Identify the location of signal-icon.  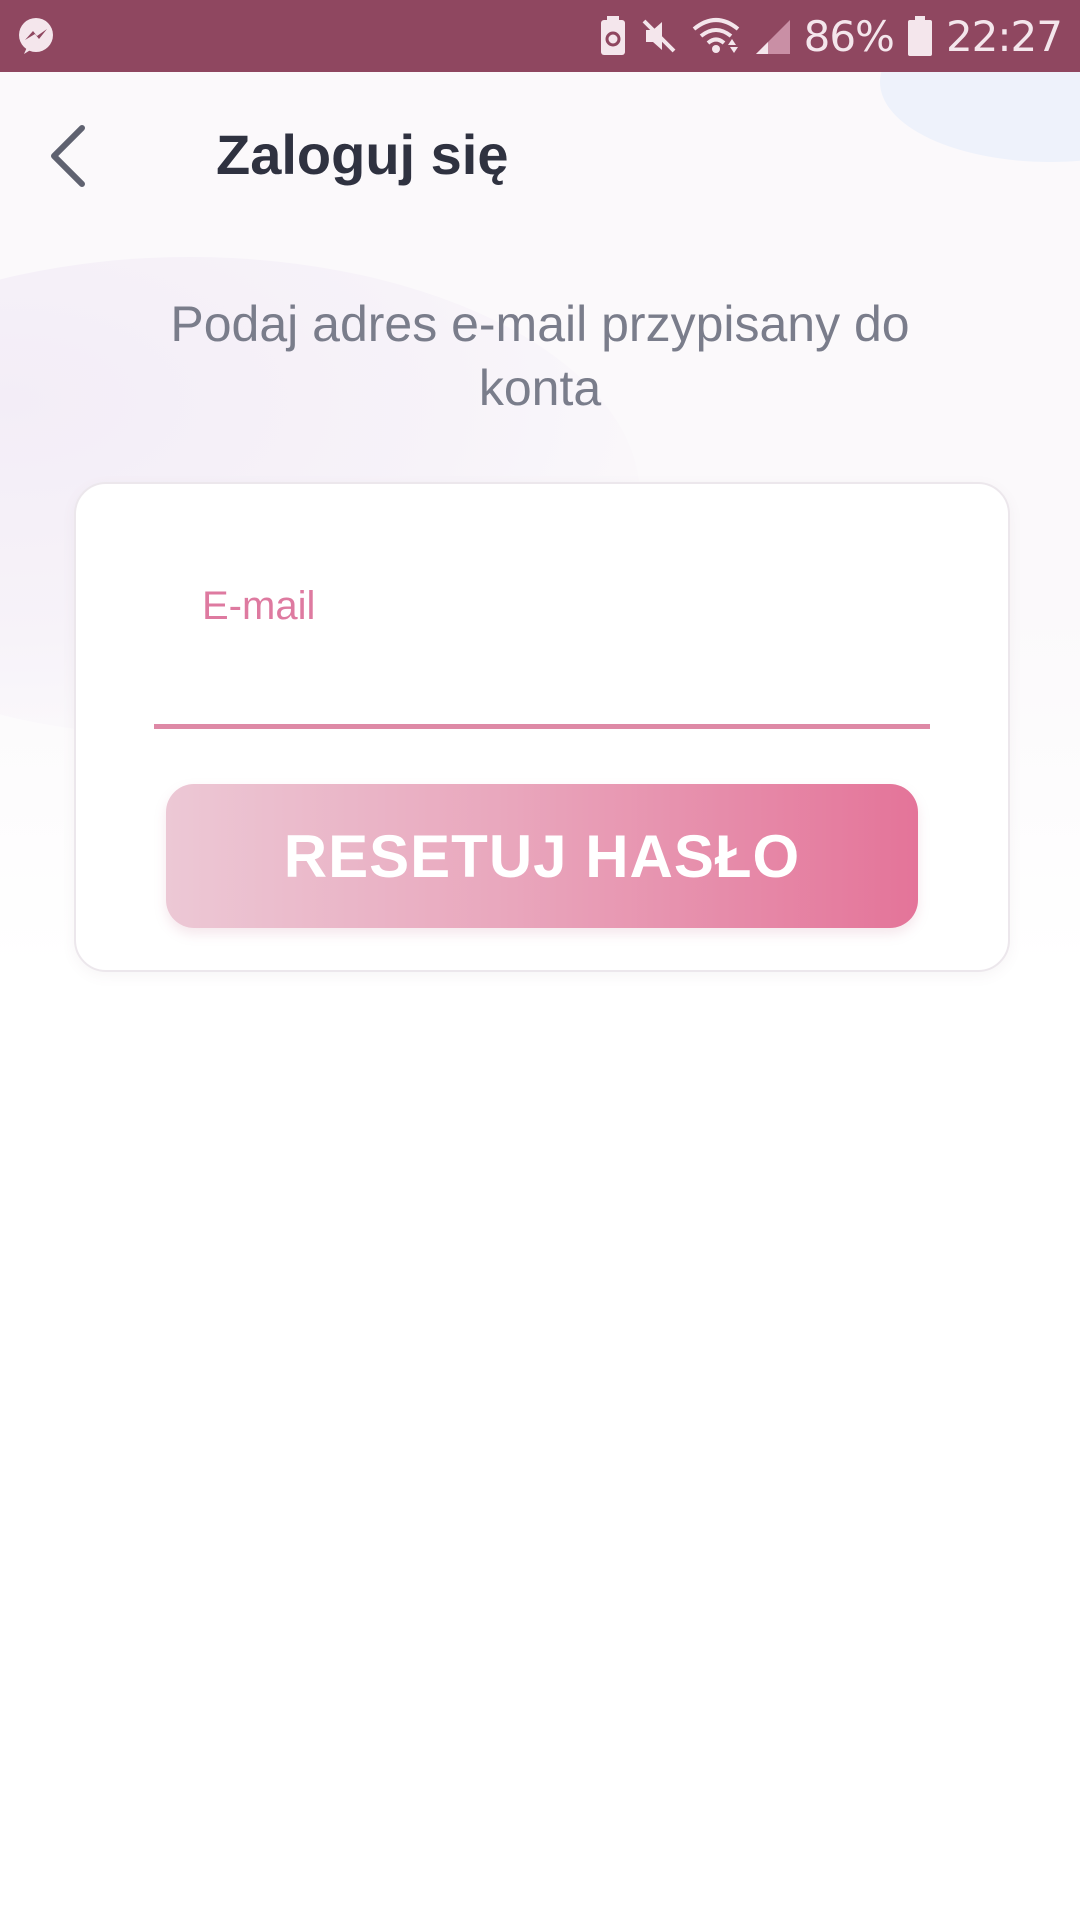
(772, 36).